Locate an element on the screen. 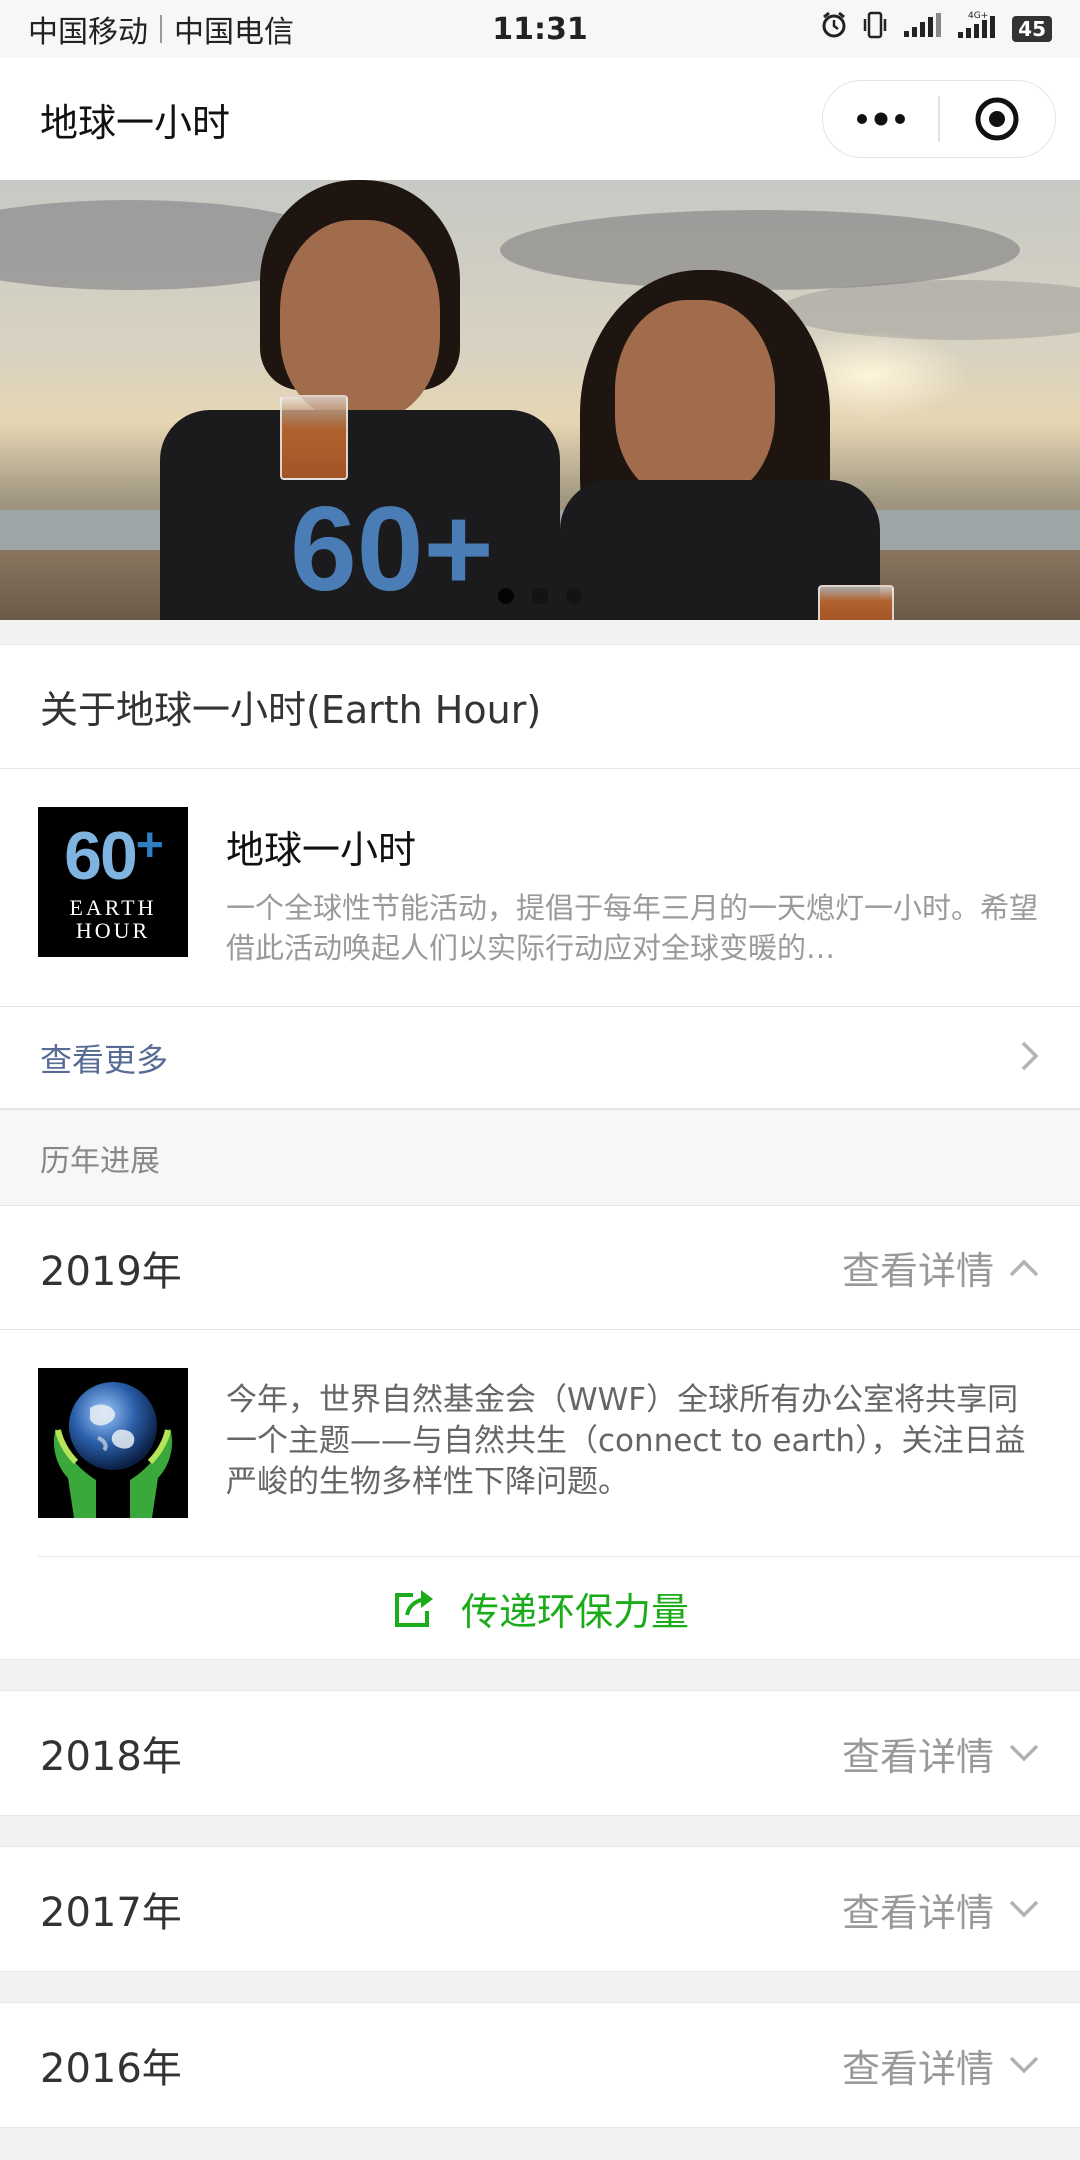  more-dots-icon is located at coordinates (880, 119).